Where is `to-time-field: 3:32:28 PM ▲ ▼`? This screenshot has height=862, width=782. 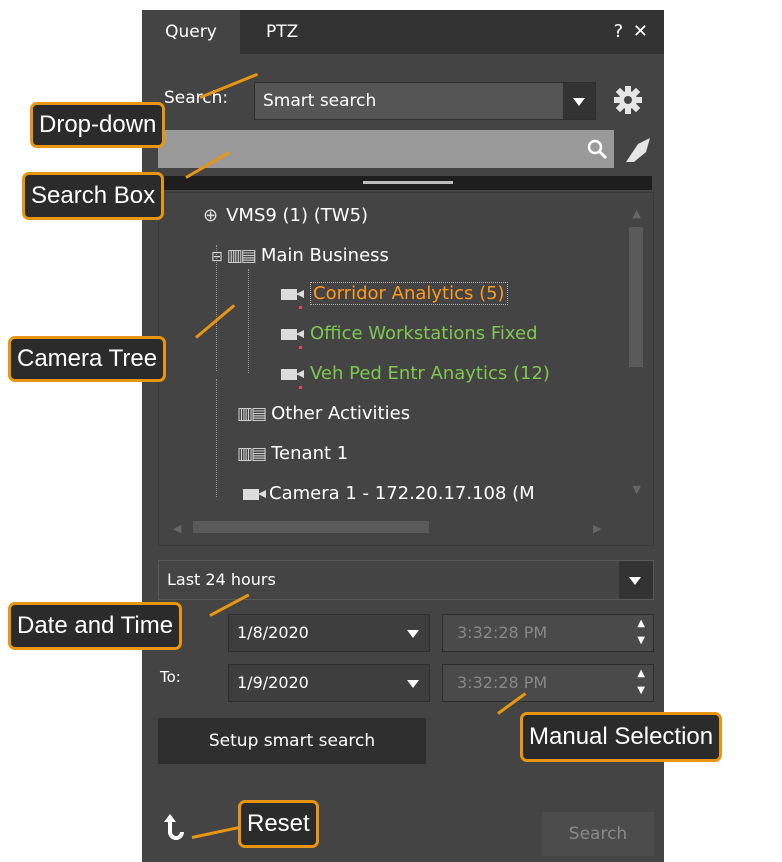
to-time-field: 3:32:28 PM ▲ ▼ is located at coordinates (548, 683).